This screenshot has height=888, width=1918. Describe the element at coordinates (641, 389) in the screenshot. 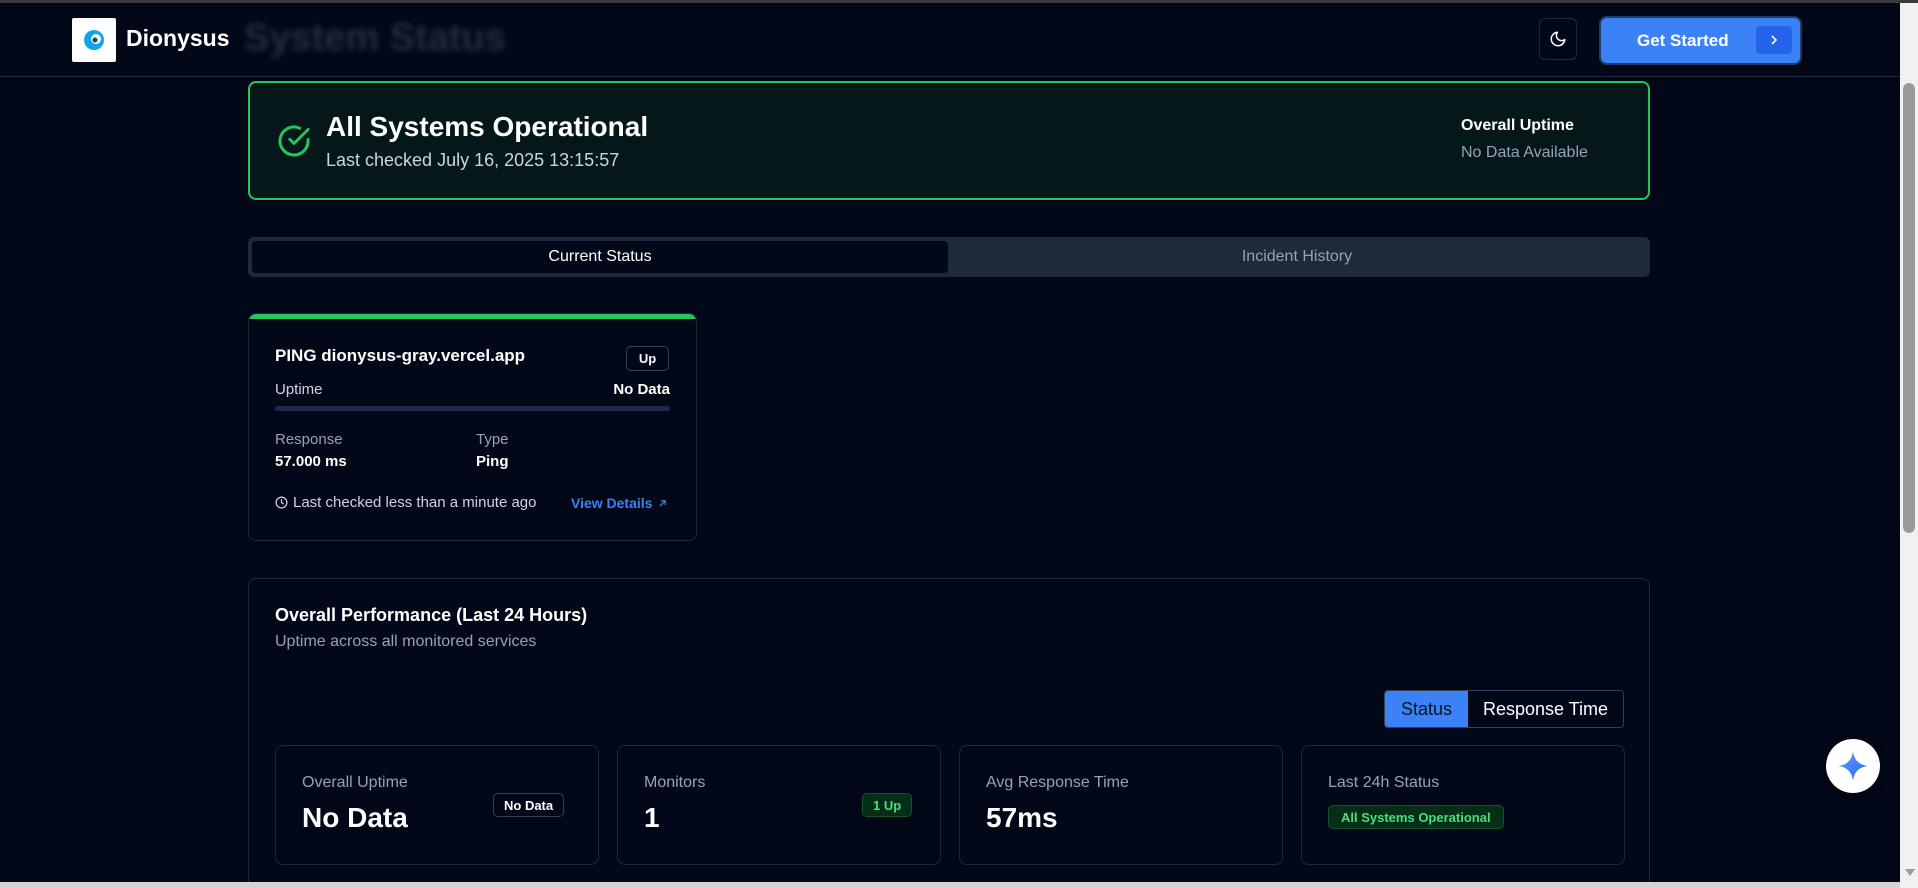

I see `monitor-uptime-value: No Data` at that location.